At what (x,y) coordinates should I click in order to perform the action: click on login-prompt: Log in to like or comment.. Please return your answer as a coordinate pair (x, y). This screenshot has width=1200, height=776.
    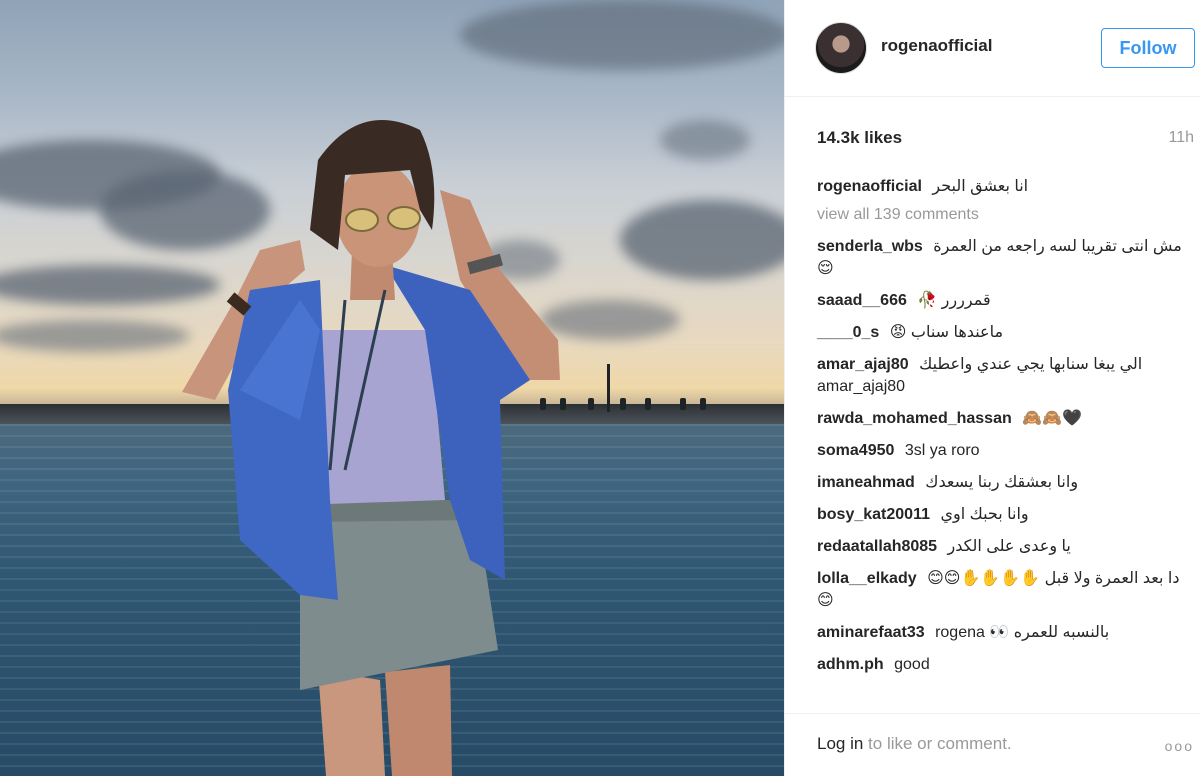
    Looking at the image, I should click on (914, 744).